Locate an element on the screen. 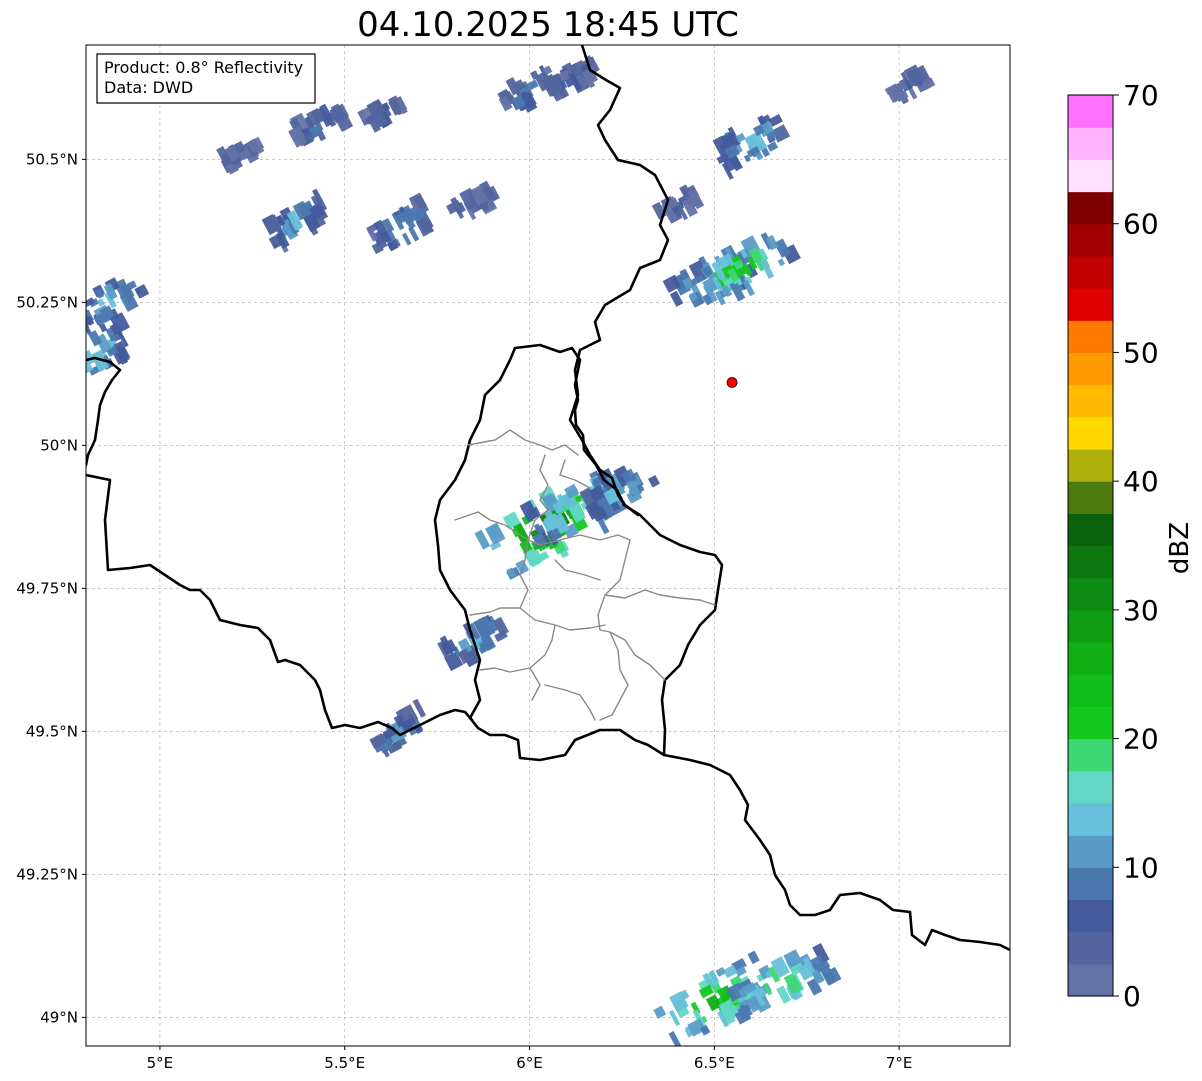  lon-tick-label: 6.5°E is located at coordinates (714, 1063).